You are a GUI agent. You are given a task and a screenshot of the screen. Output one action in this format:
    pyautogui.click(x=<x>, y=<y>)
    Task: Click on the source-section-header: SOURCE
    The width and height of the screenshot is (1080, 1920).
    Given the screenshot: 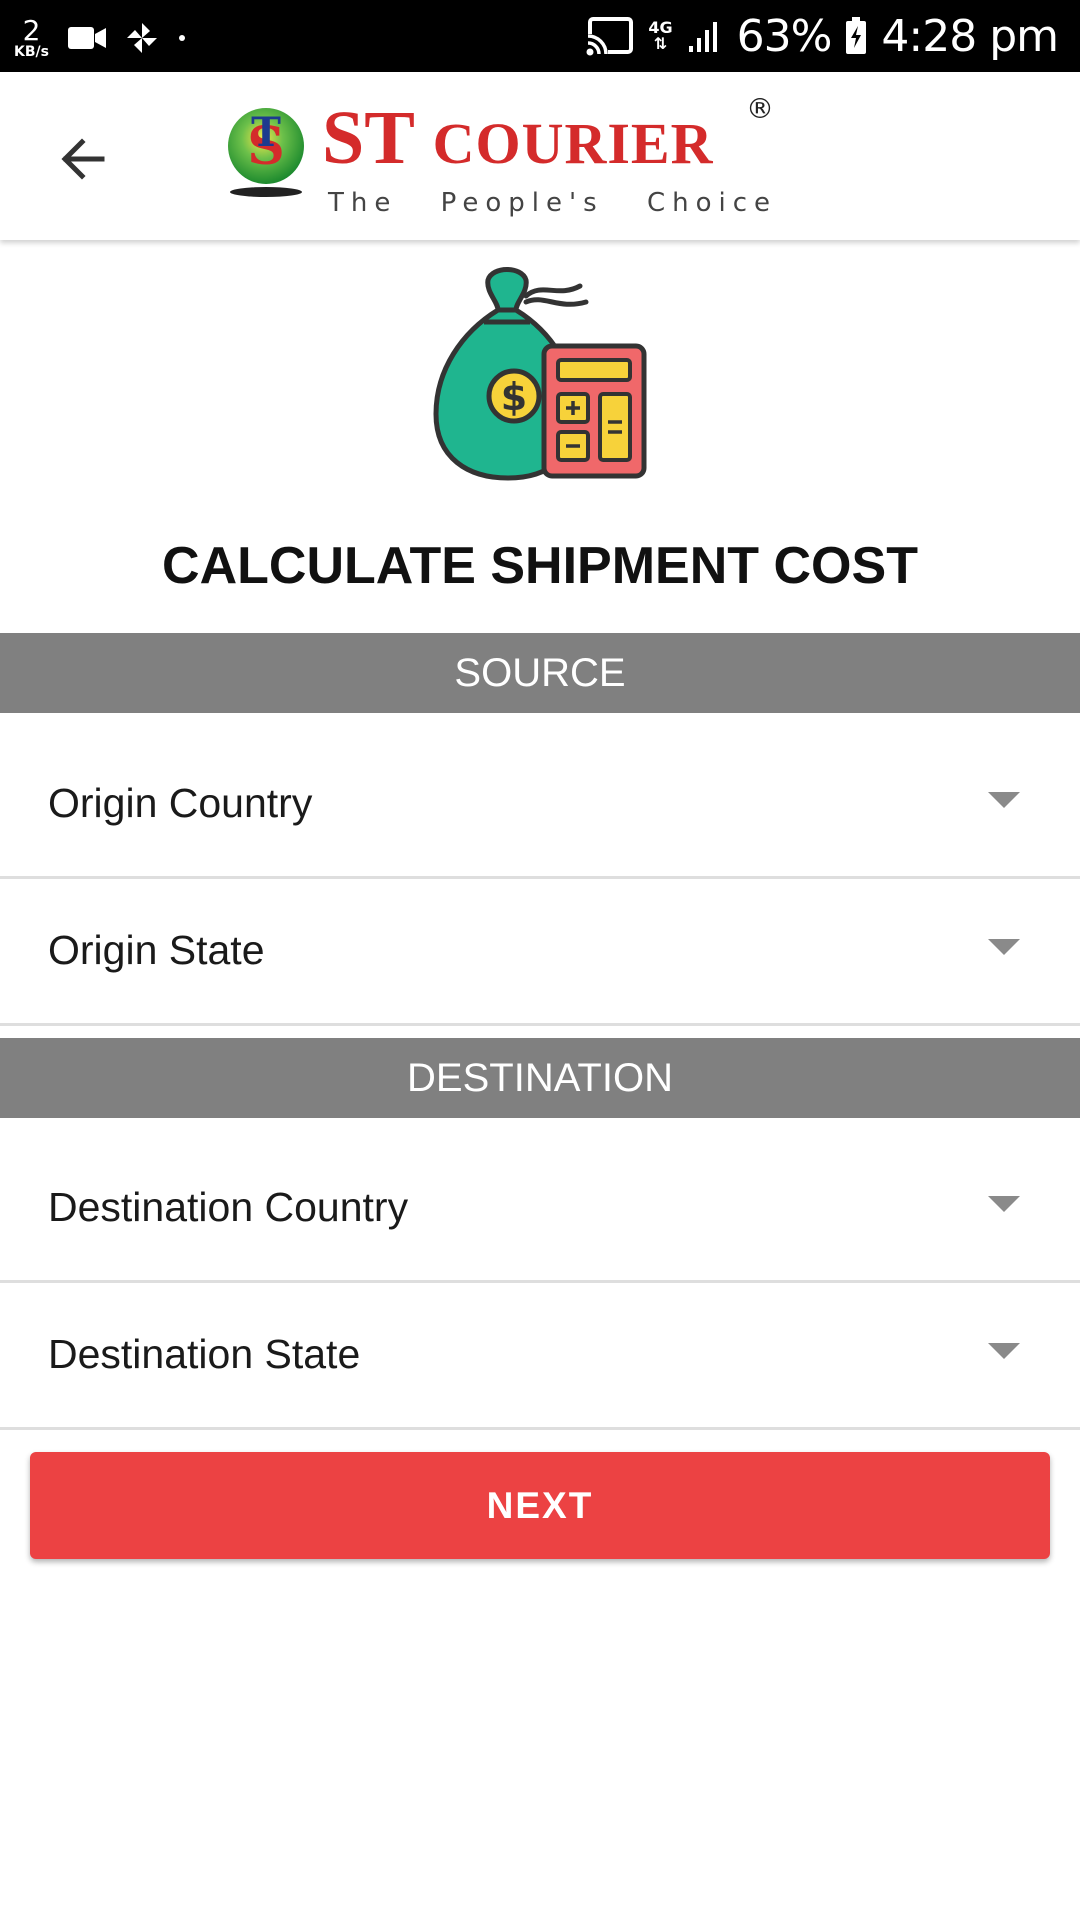 What is the action you would take?
    pyautogui.click(x=540, y=673)
    